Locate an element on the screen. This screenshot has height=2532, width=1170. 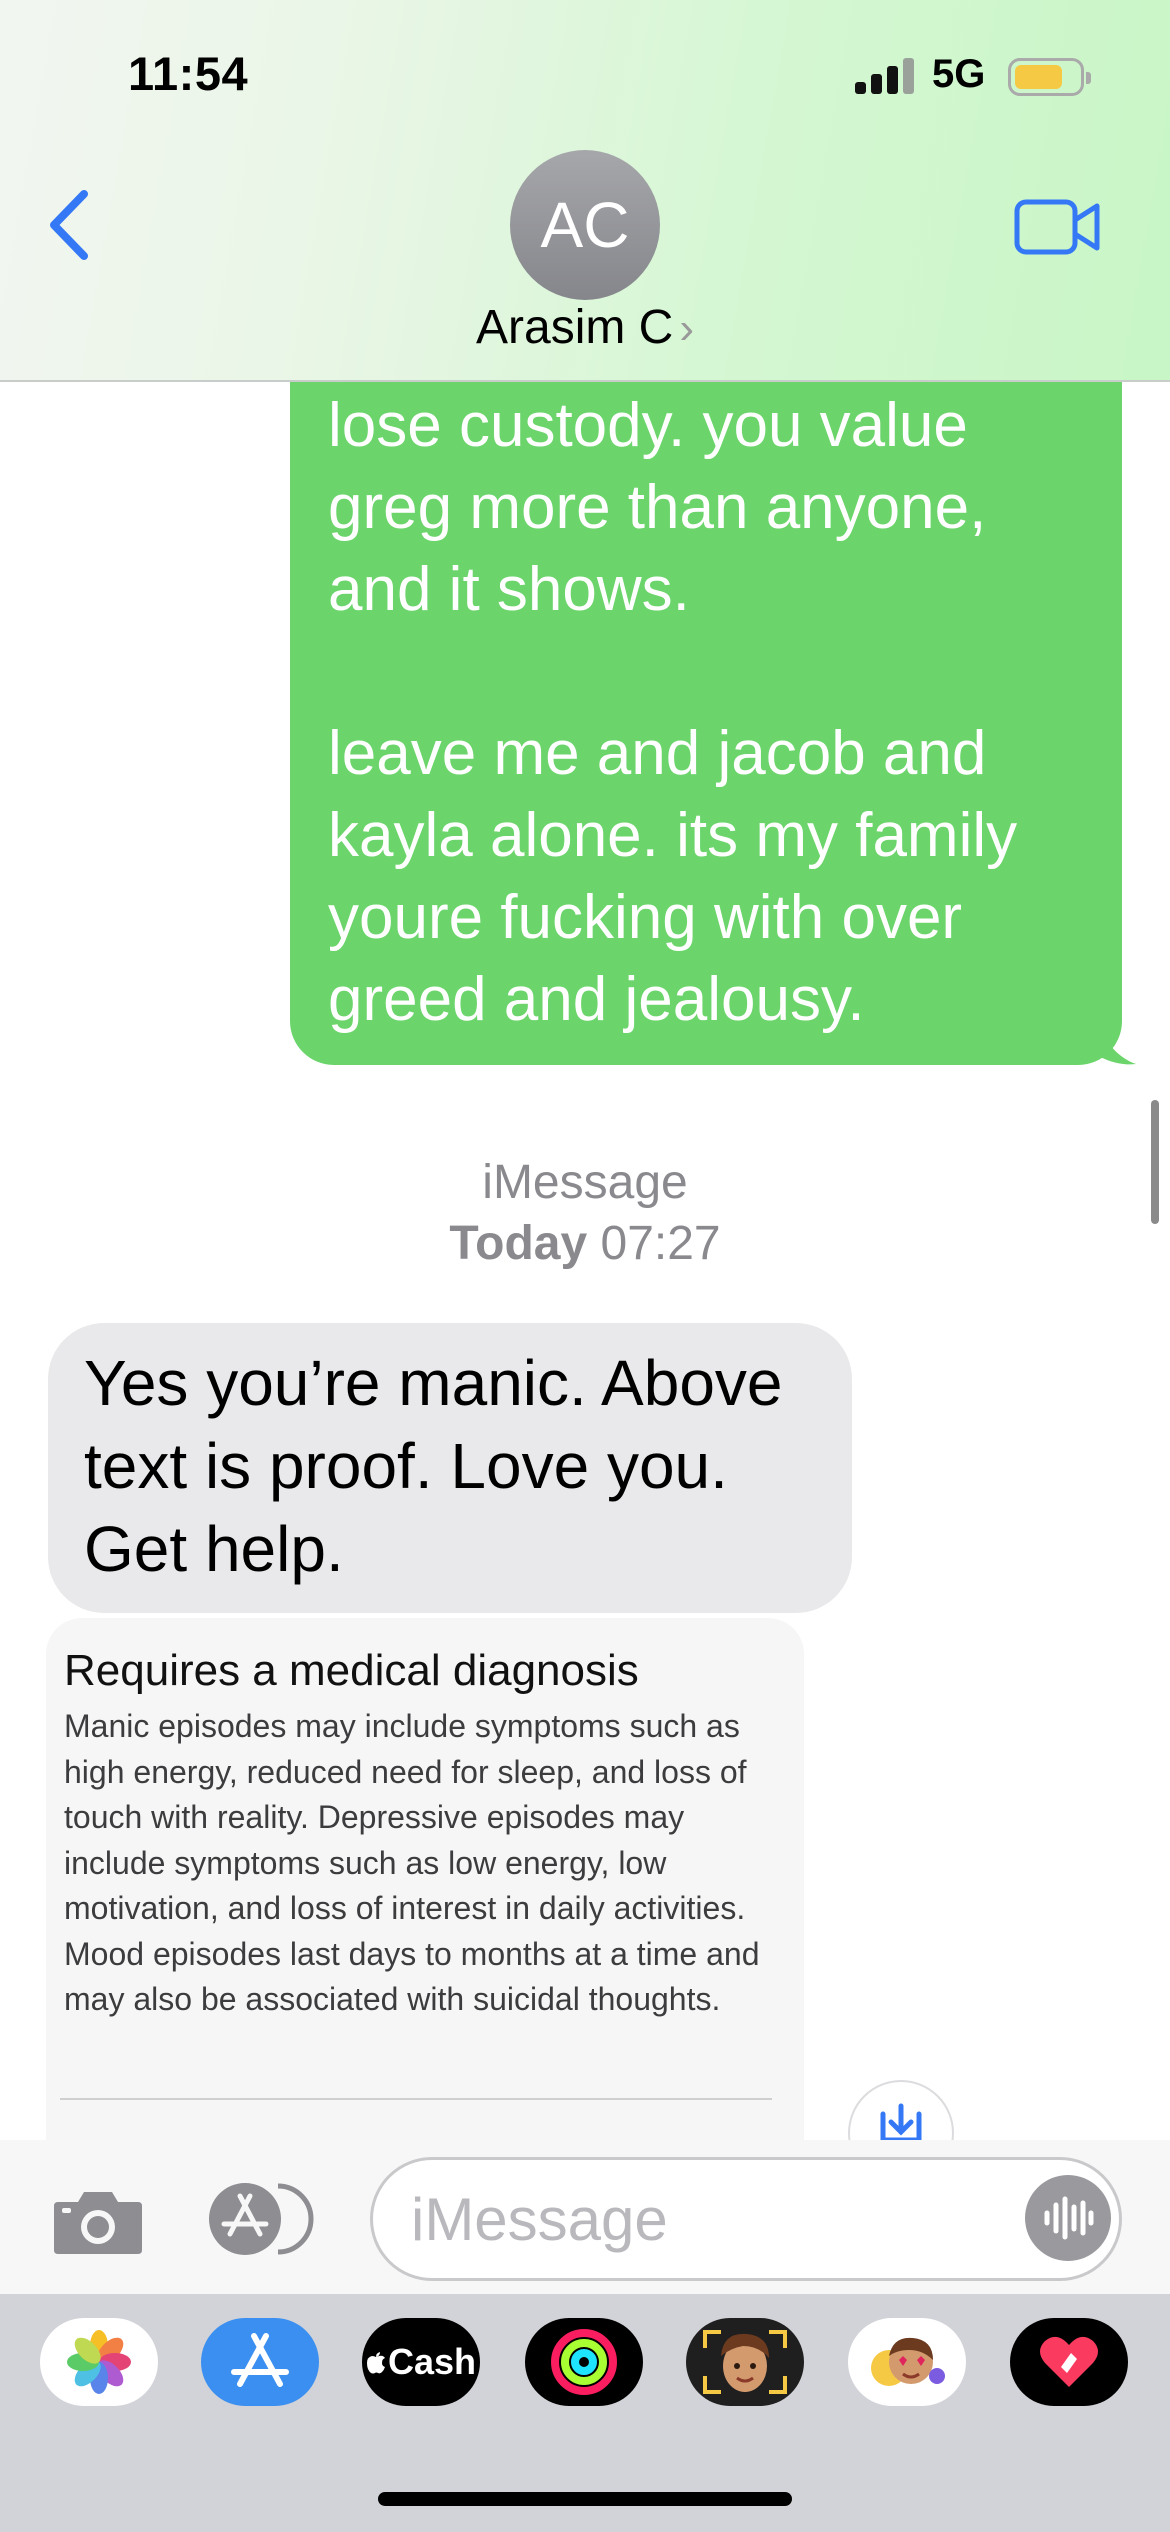
fitness-rings-icon is located at coordinates (584, 2362).